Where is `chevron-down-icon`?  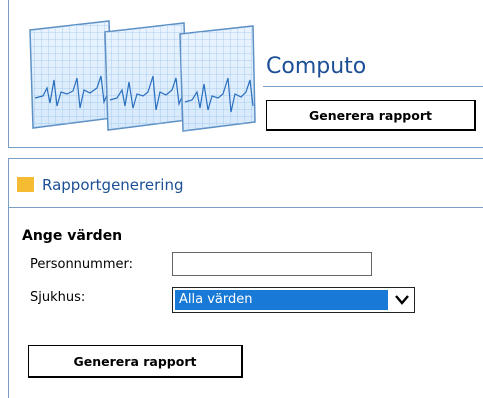
chevron-down-icon is located at coordinates (402, 300).